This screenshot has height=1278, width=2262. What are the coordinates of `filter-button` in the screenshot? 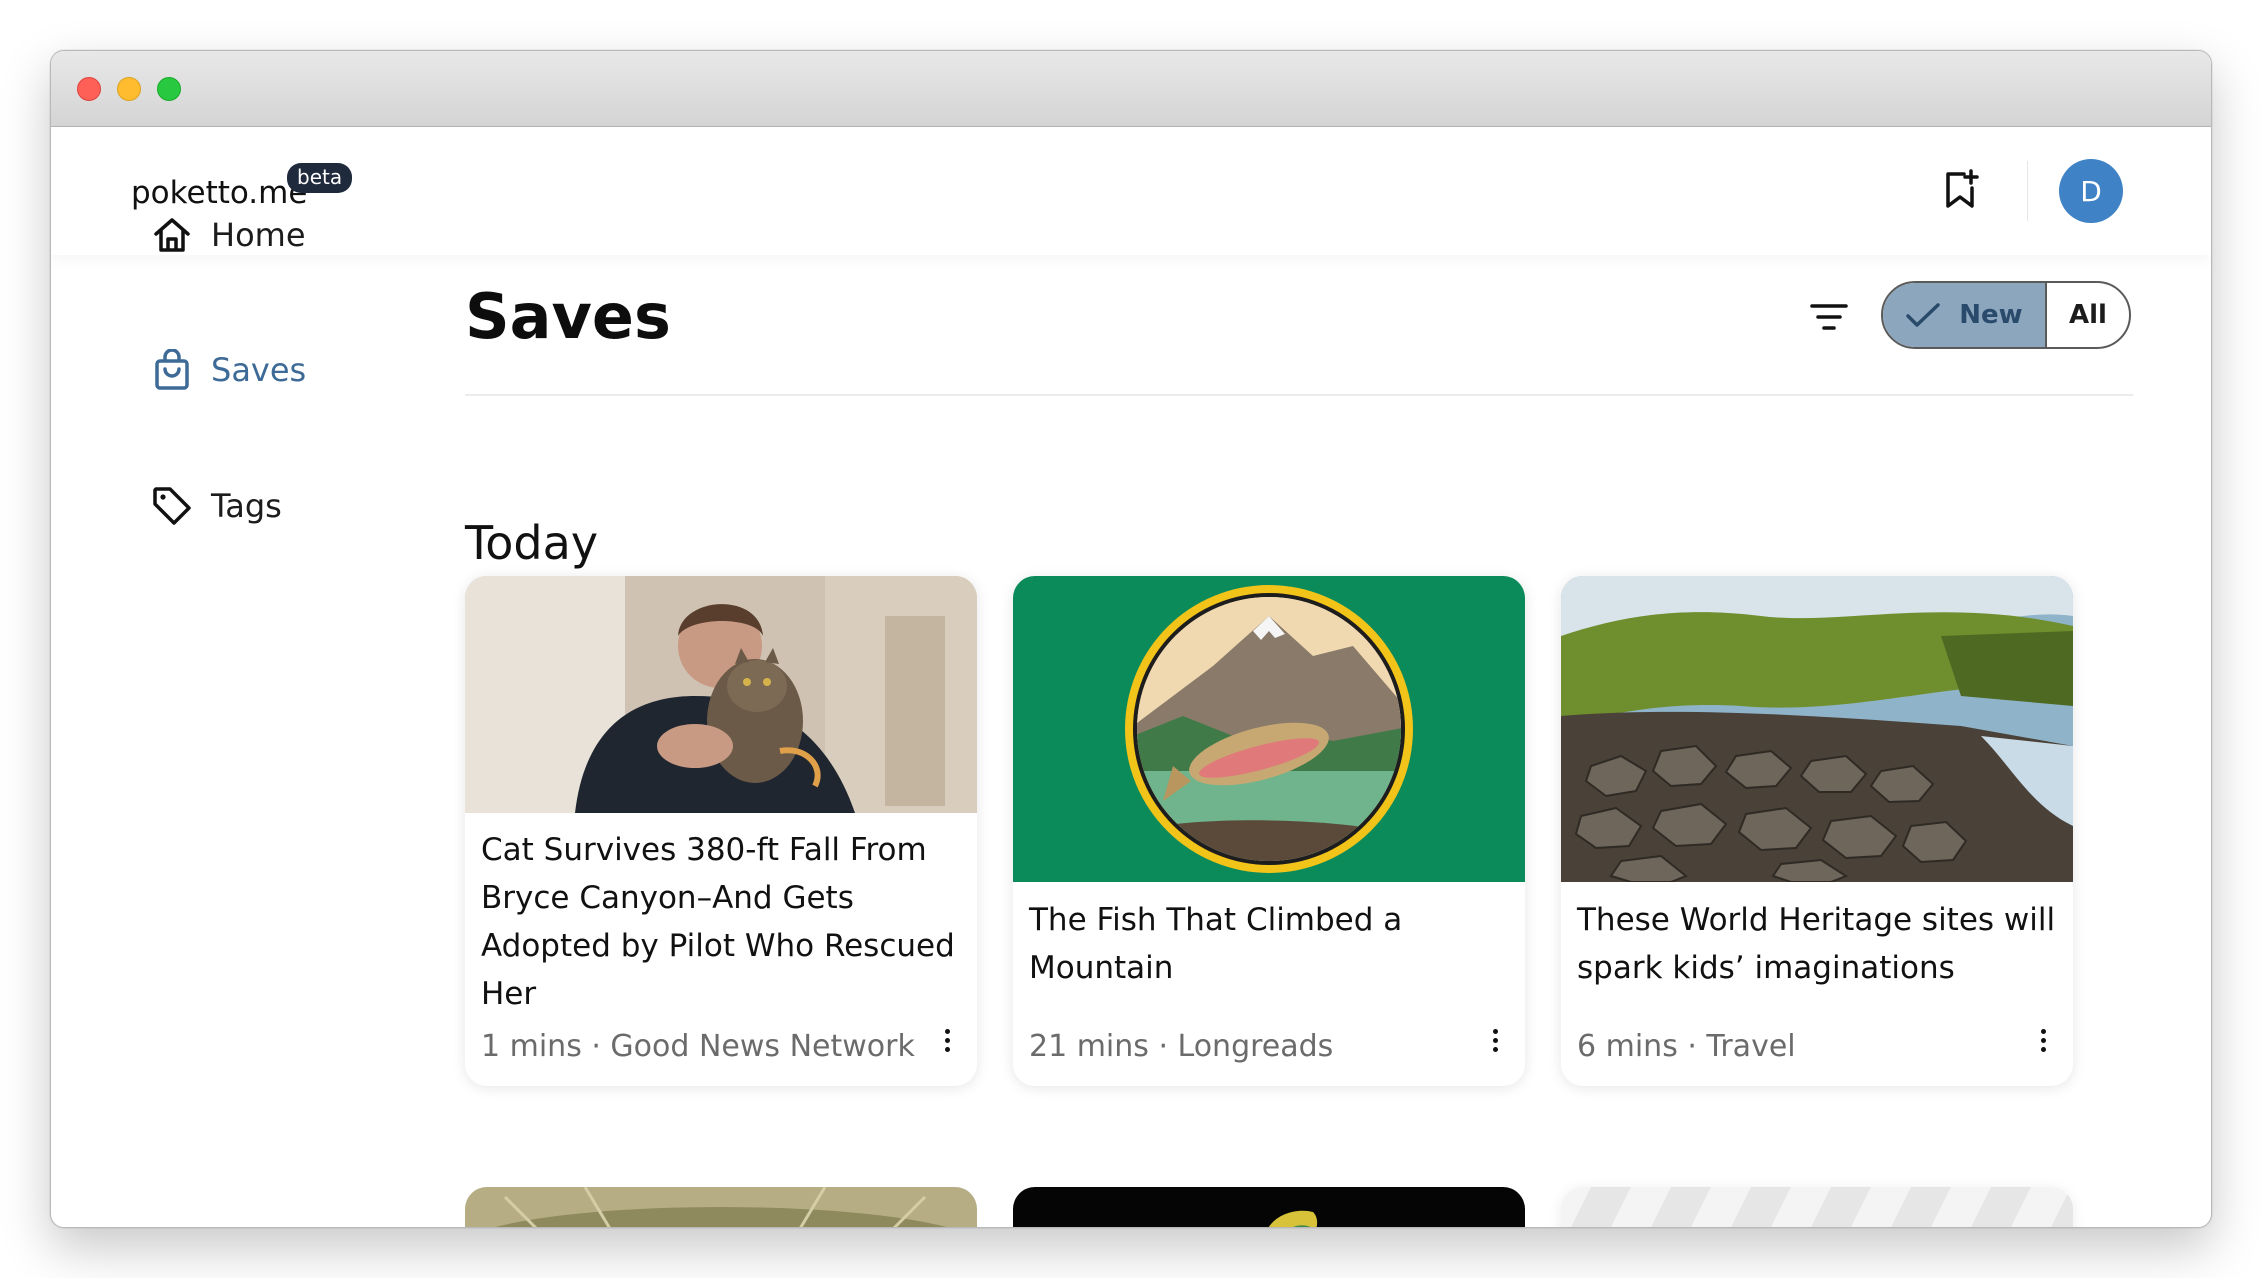 It's located at (1829, 317).